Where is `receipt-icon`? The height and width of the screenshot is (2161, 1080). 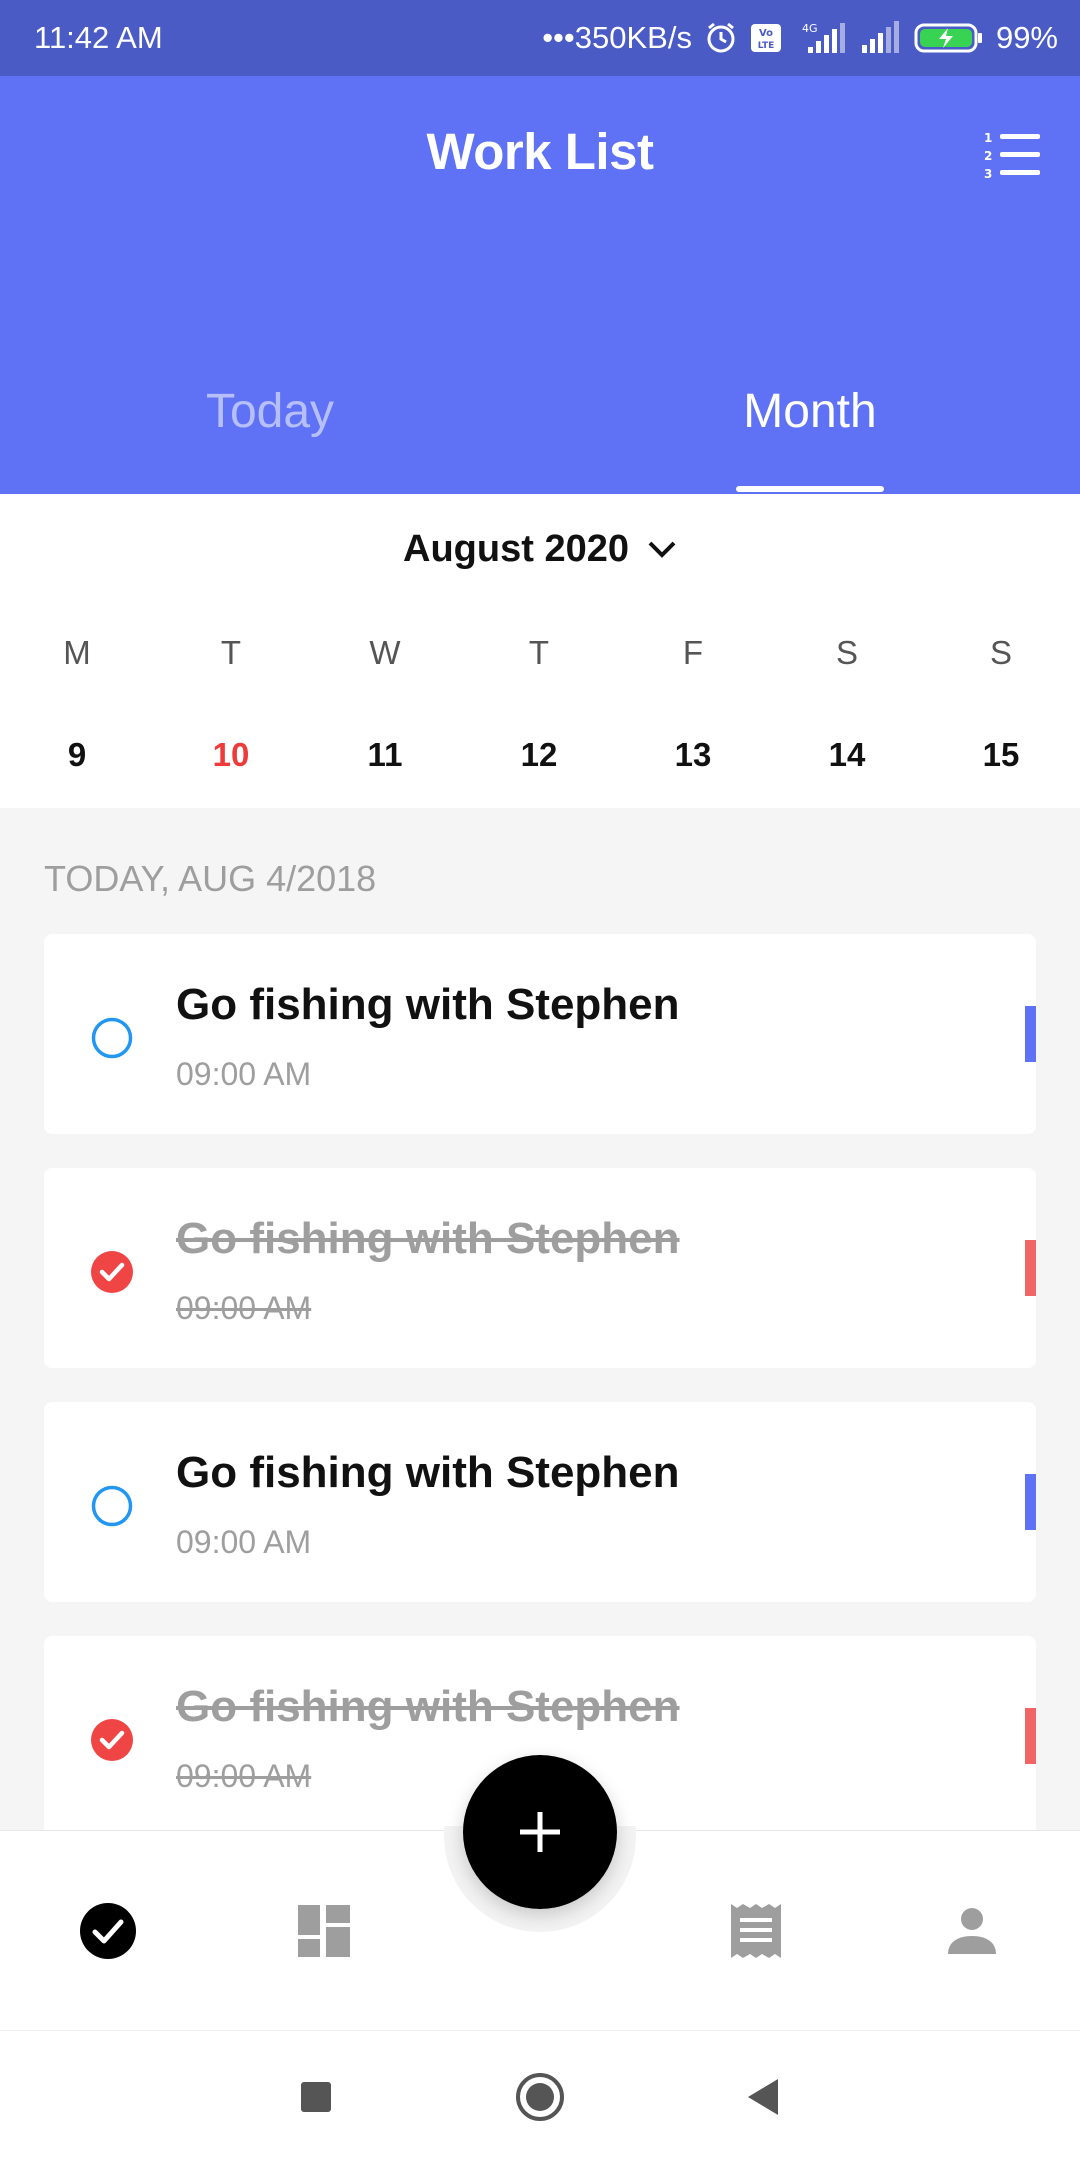 receipt-icon is located at coordinates (756, 1931).